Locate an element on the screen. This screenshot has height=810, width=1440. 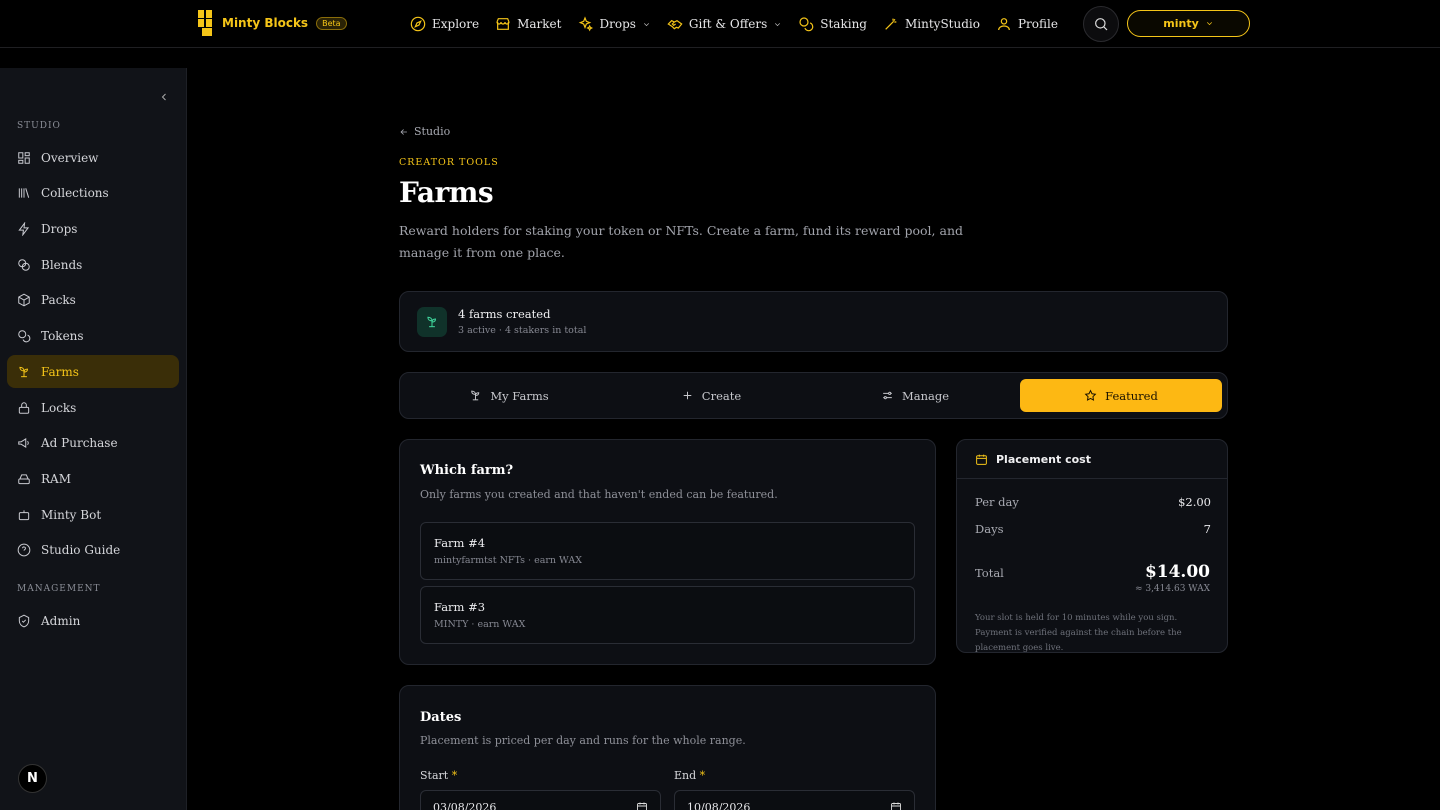
dates-title: Dates is located at coordinates (441, 717).